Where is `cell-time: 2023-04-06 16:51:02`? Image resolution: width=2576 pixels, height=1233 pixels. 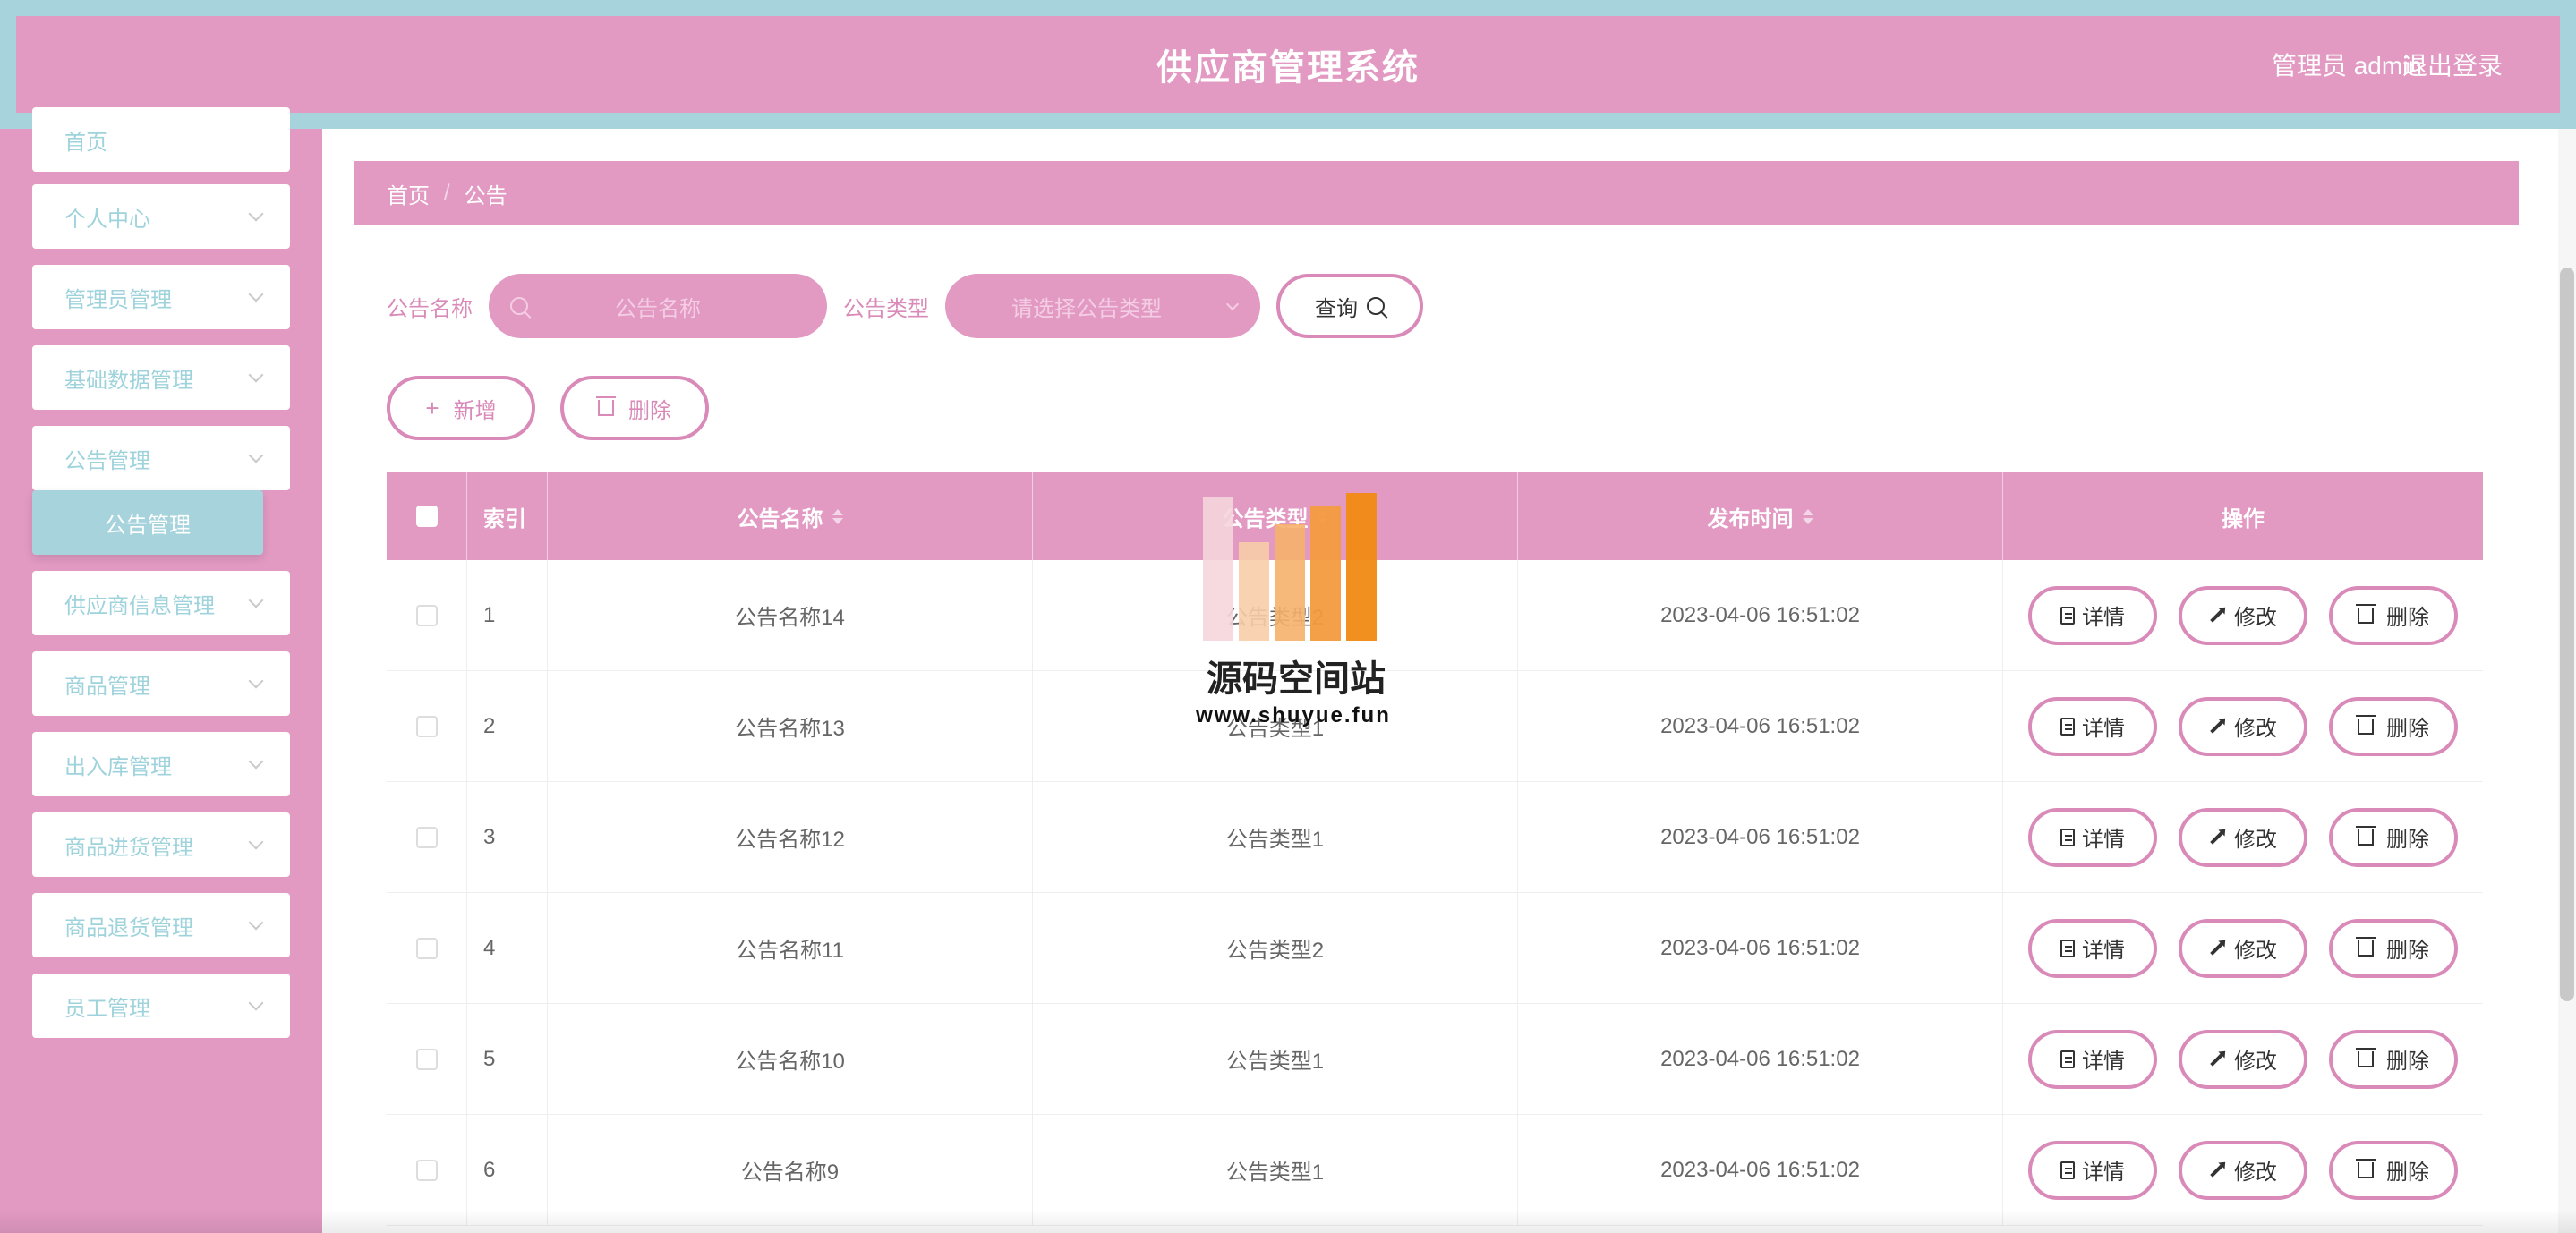 cell-time: 2023-04-06 16:51:02 is located at coordinates (1760, 837).